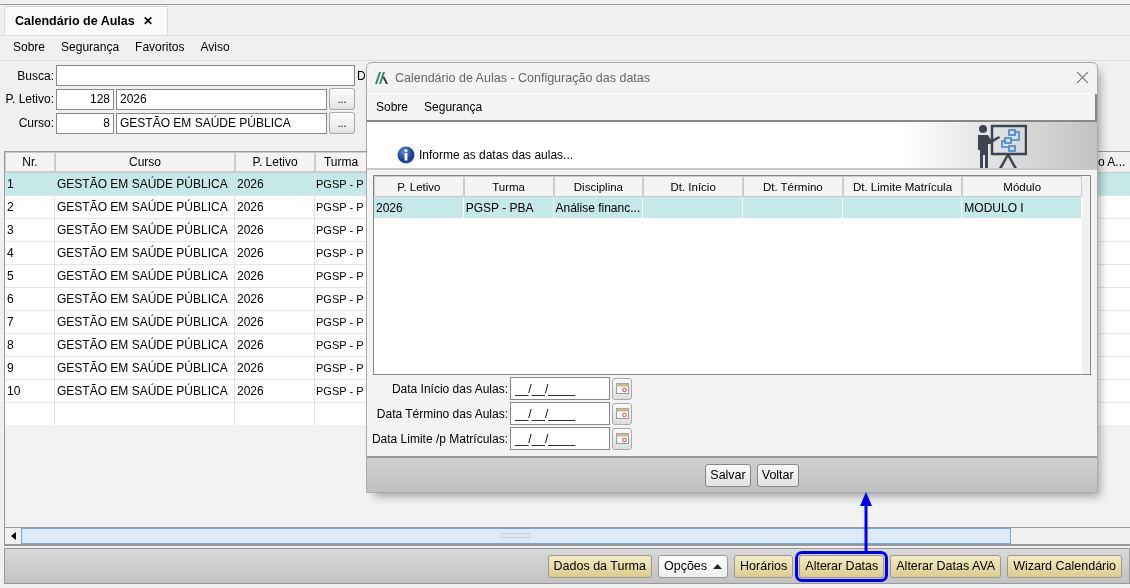 The image size is (1130, 588). I want to click on search-field, so click(205, 75).